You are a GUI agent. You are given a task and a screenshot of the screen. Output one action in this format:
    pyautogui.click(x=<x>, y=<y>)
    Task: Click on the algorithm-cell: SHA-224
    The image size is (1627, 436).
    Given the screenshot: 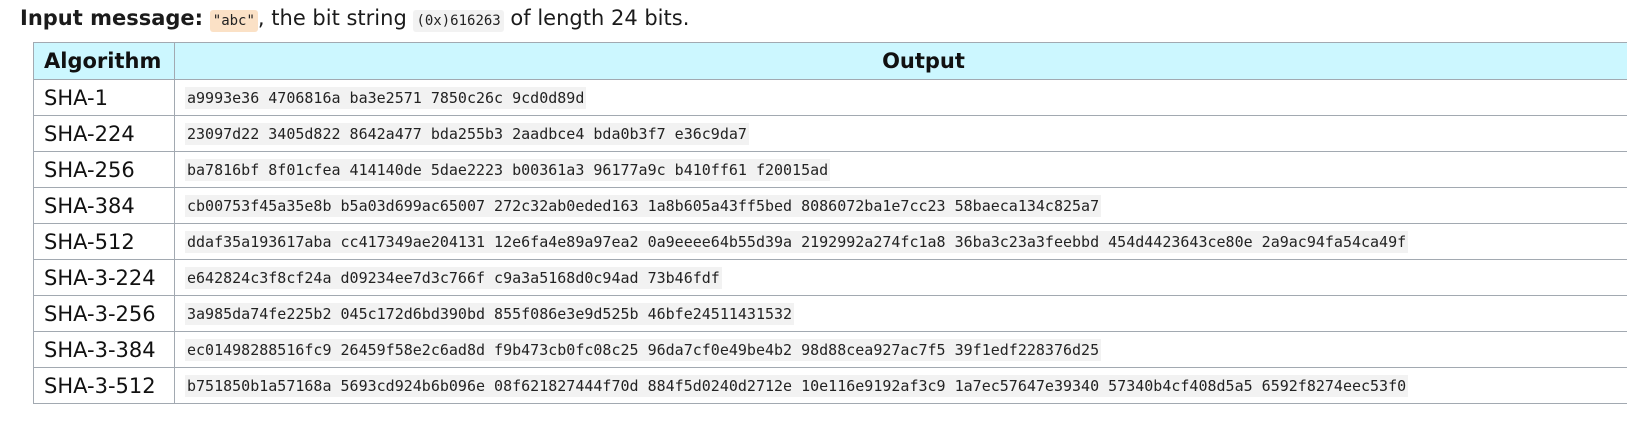 What is the action you would take?
    pyautogui.click(x=104, y=133)
    